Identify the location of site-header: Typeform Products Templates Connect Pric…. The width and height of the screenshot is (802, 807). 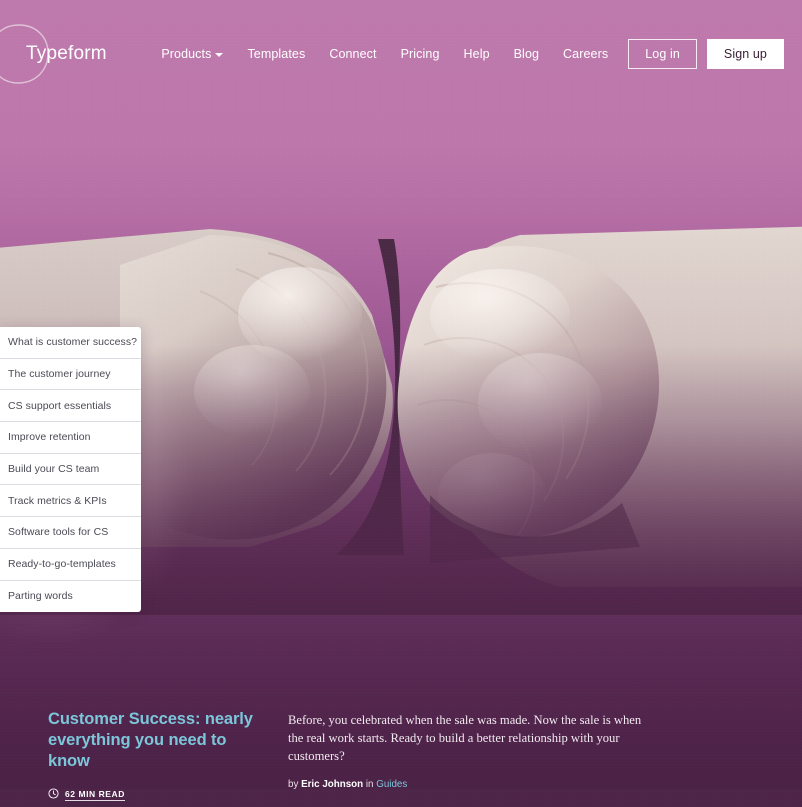
(401, 54).